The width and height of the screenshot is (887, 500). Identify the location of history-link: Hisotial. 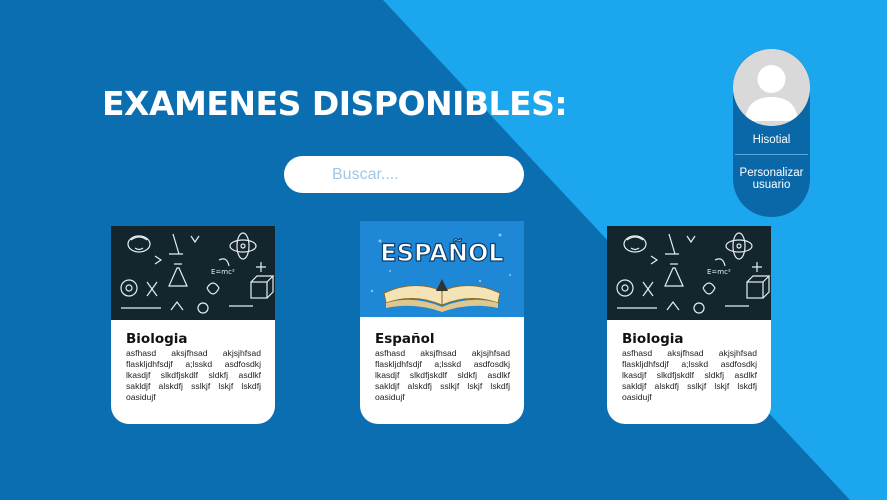
(771, 140).